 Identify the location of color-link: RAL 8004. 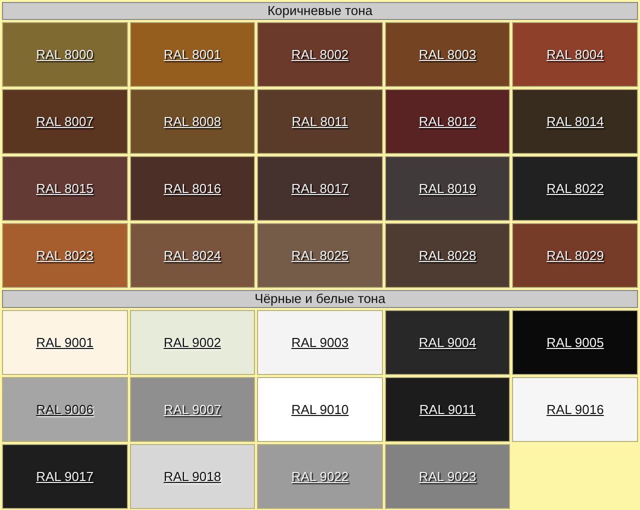
(575, 54).